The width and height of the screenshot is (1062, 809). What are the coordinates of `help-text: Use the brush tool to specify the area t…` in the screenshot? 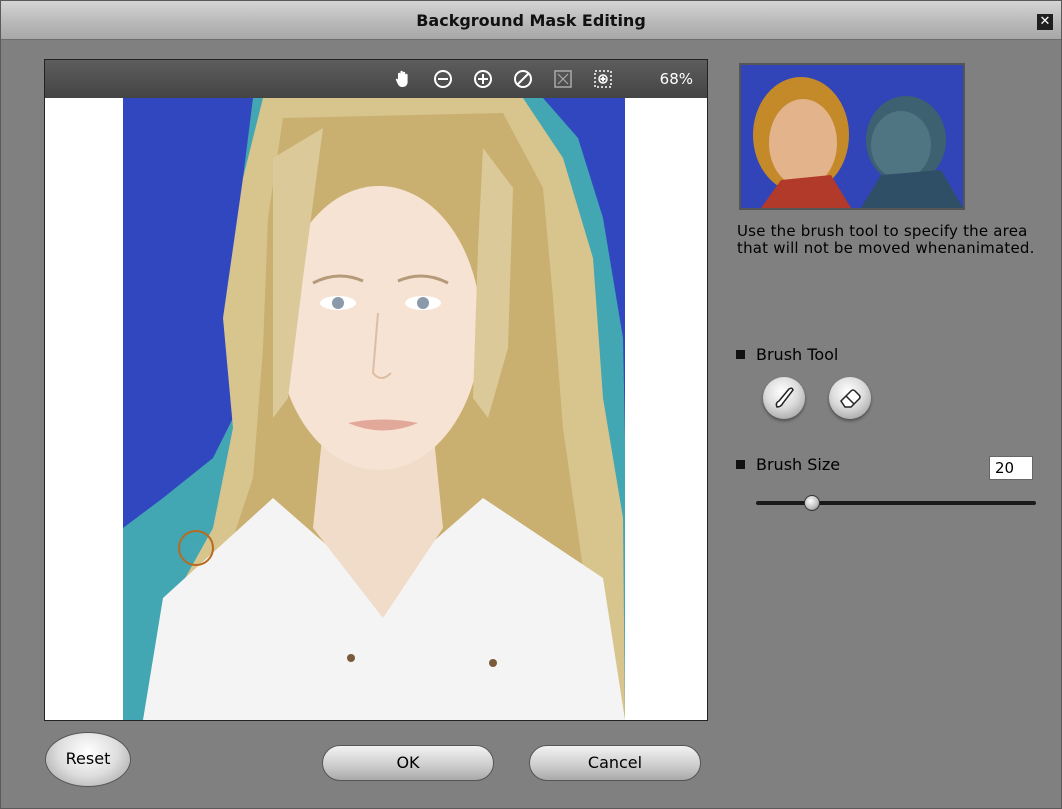 It's located at (886, 239).